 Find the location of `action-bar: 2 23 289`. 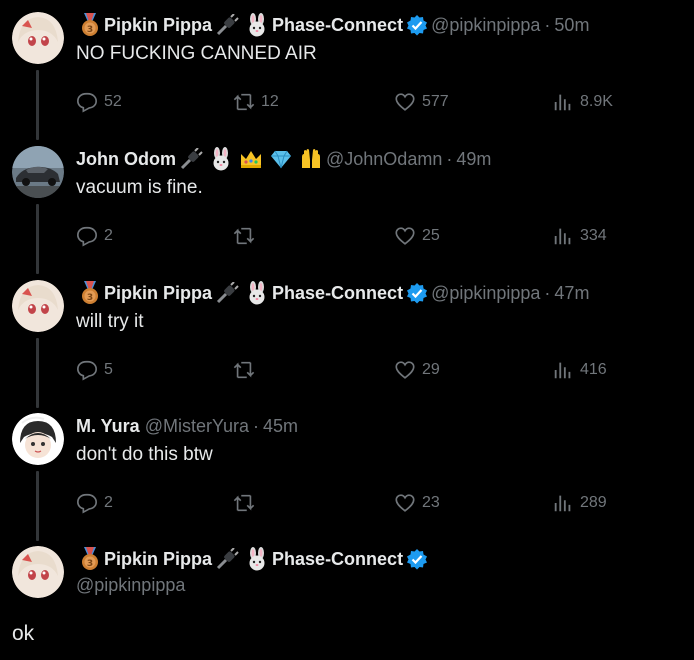

action-bar: 2 23 289 is located at coordinates (356, 503).